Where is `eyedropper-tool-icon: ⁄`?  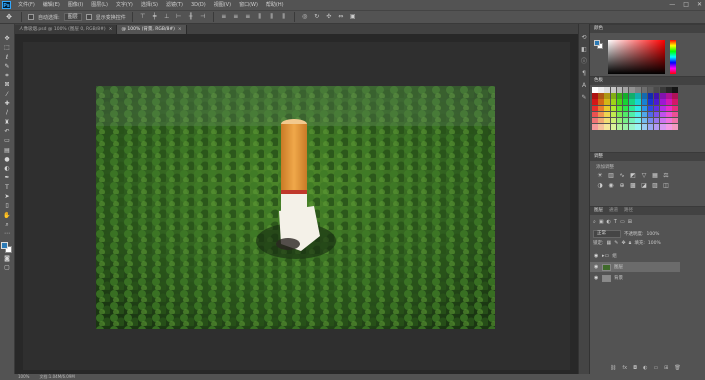
eyedropper-tool-icon: ⁄ is located at coordinates (7, 94).